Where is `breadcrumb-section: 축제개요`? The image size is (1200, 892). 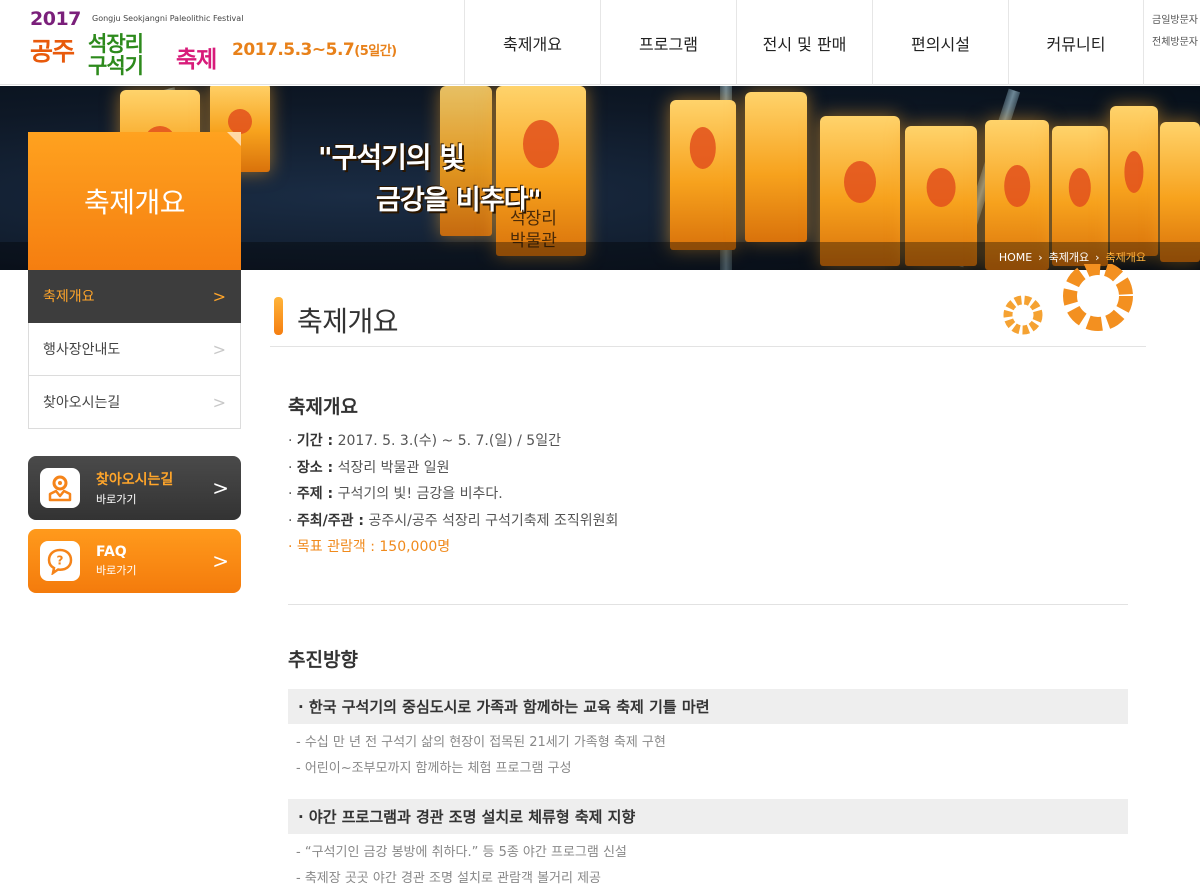
breadcrumb-section: 축제개요 is located at coordinates (1069, 257).